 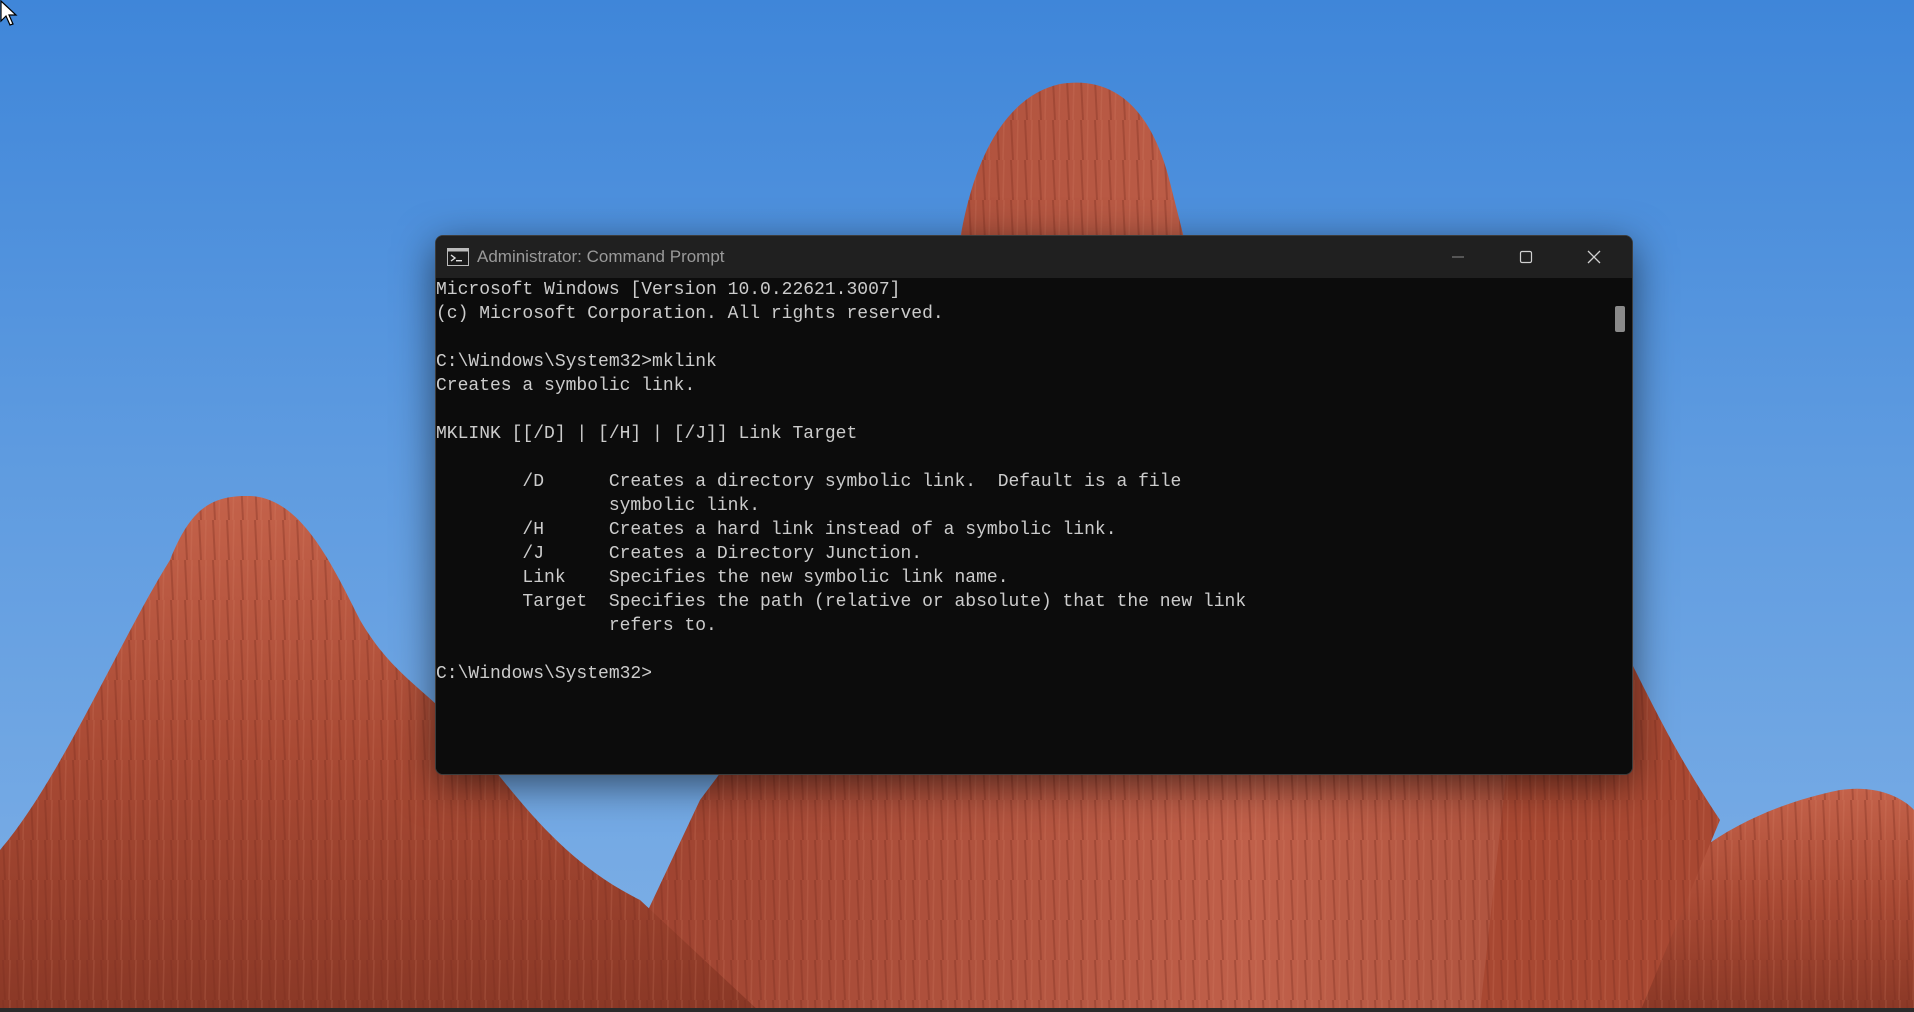 I want to click on minimize-icon, so click(x=1458, y=257).